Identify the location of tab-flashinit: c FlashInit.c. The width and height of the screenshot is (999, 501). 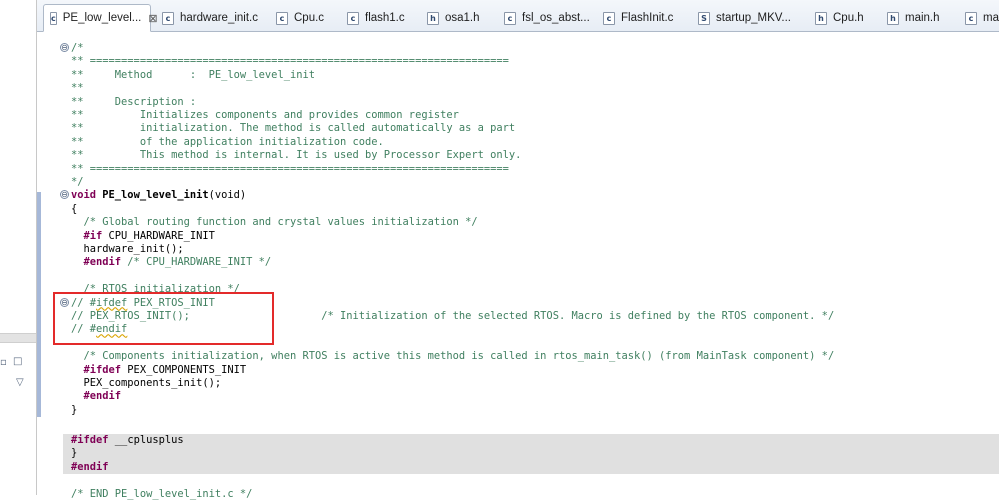
(638, 18).